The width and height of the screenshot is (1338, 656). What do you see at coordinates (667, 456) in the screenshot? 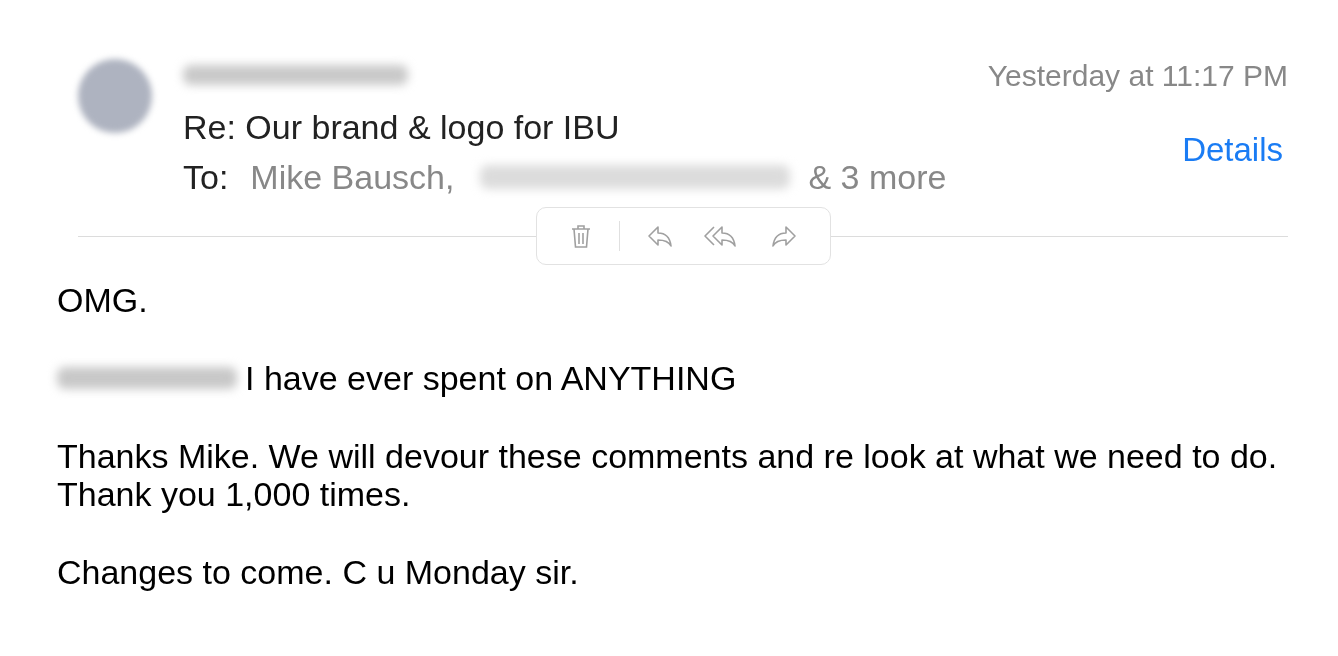
I see `body-text: Thanks Mike. We will devour these comments and re look at what we need to do.` at bounding box center [667, 456].